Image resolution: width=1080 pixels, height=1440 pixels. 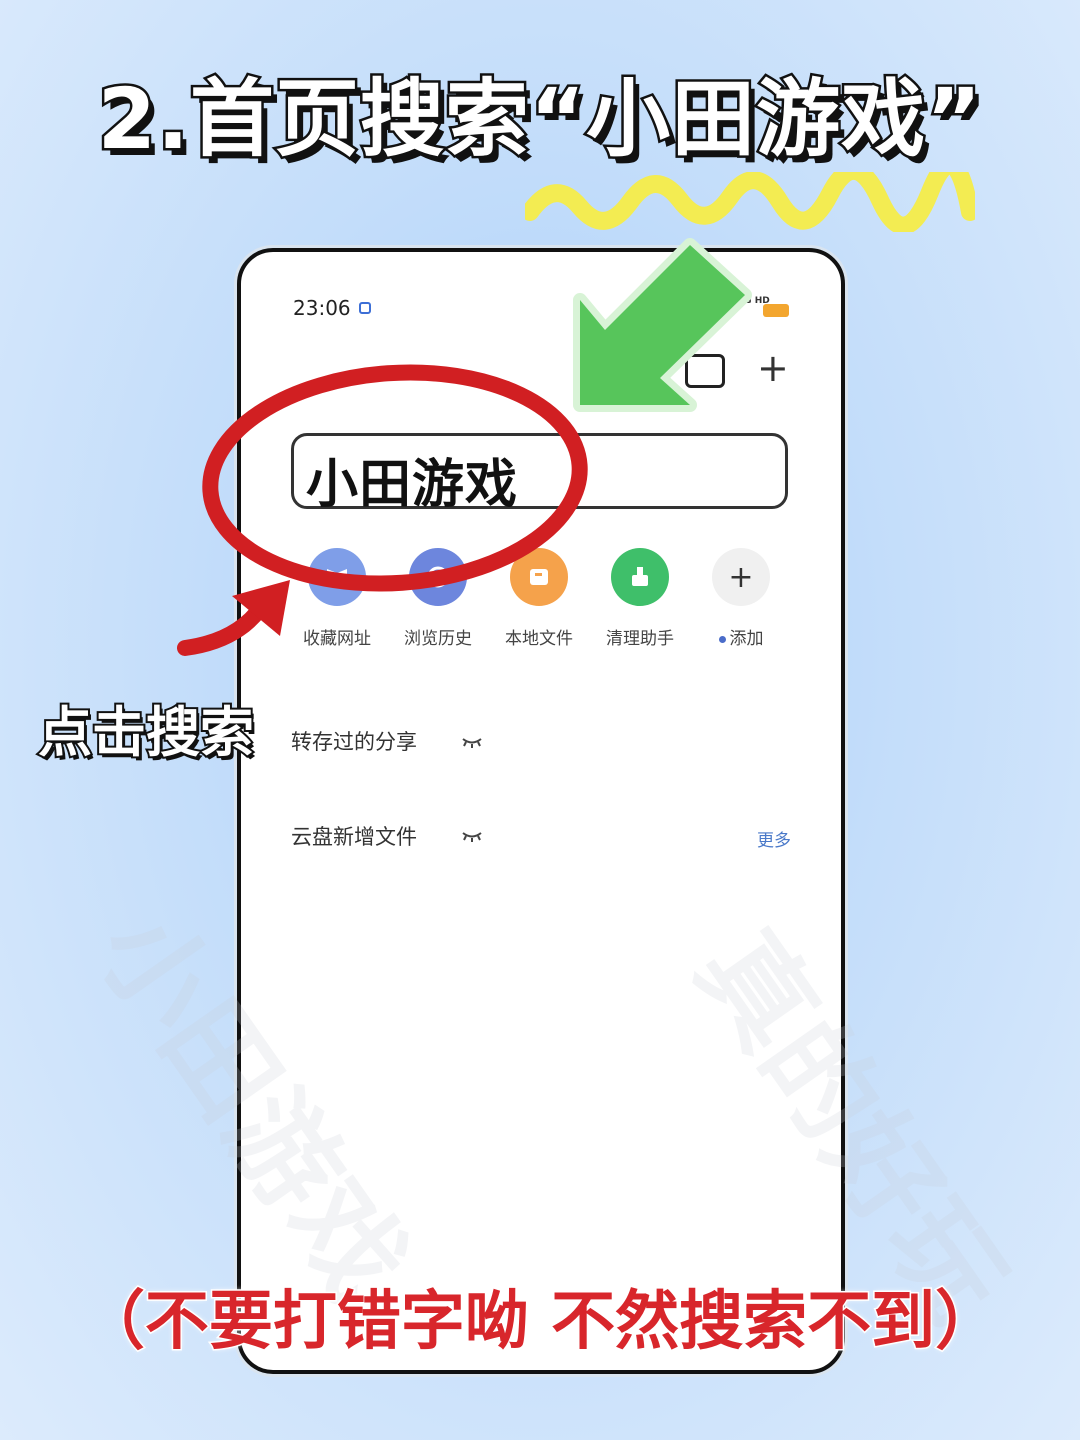 What do you see at coordinates (365, 308) in the screenshot?
I see `status-app-icon` at bounding box center [365, 308].